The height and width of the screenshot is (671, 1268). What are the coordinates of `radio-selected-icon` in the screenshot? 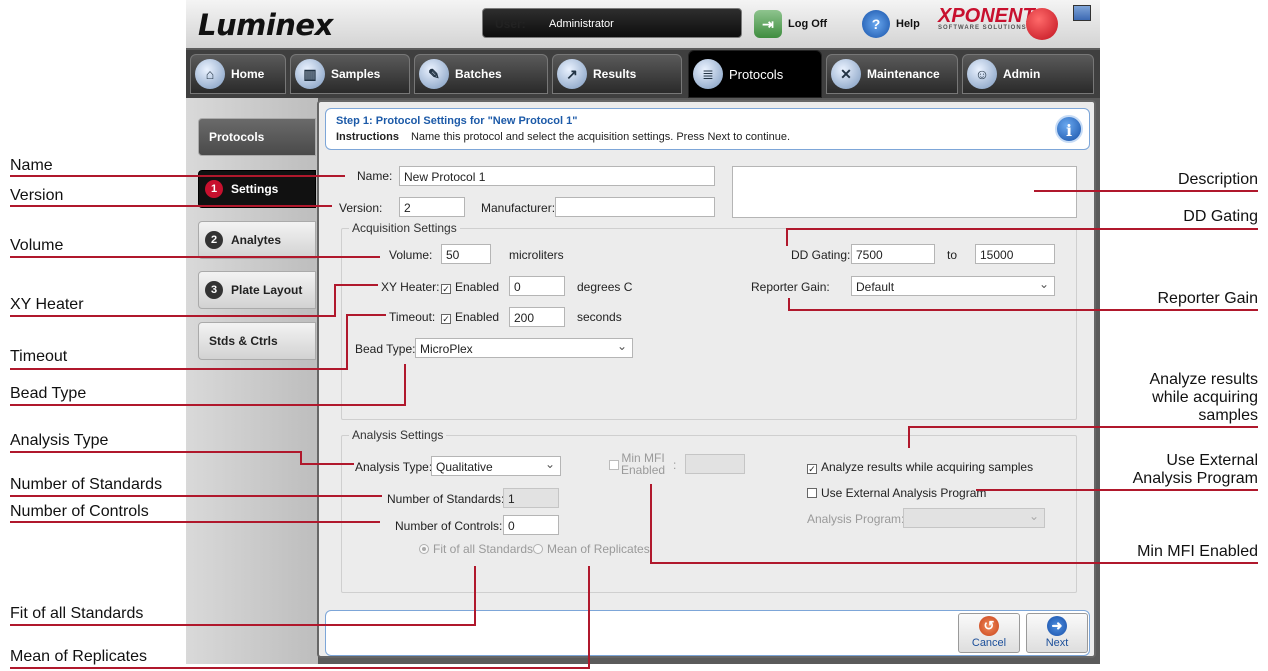 It's located at (424, 549).